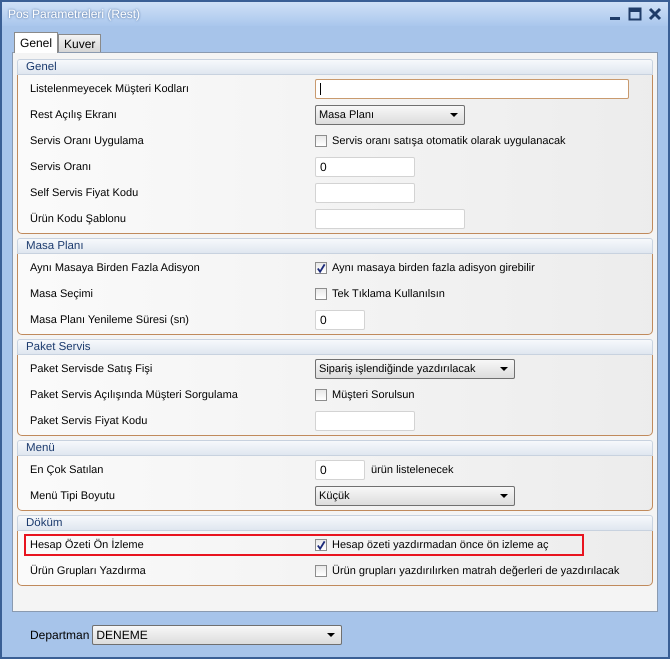  Describe the element at coordinates (92, 369) in the screenshot. I see `field-label: Paket Servisde Satış Fişi` at that location.